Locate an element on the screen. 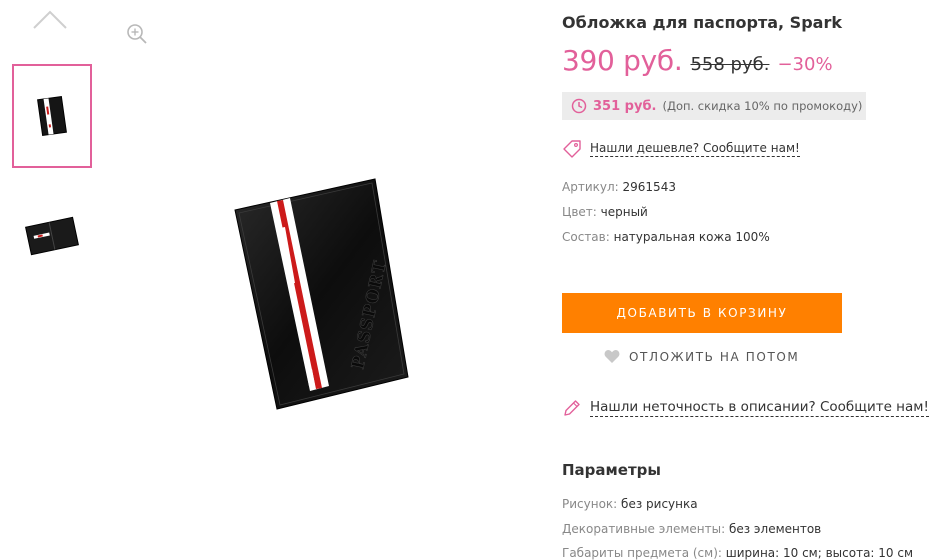  parameter-key: Габариты предмета (см): is located at coordinates (642, 553).